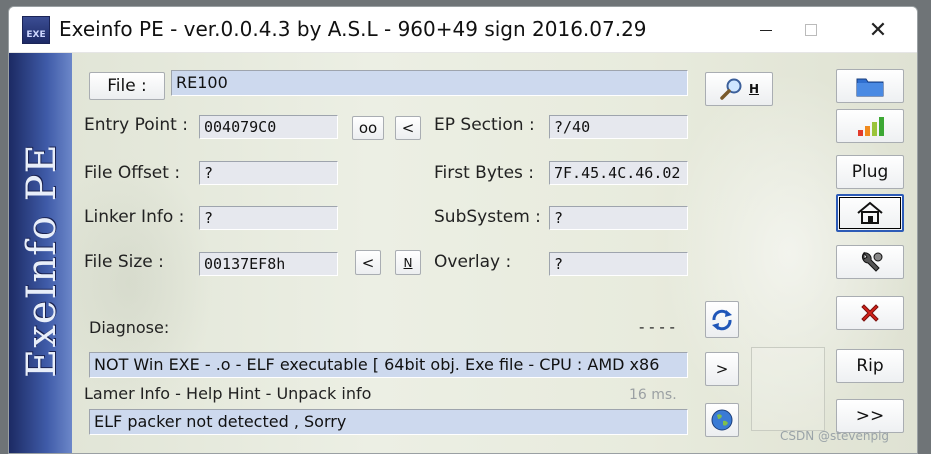 Image resolution: width=931 pixels, height=454 pixels. I want to click on plugins-label: Plug, so click(870, 172).